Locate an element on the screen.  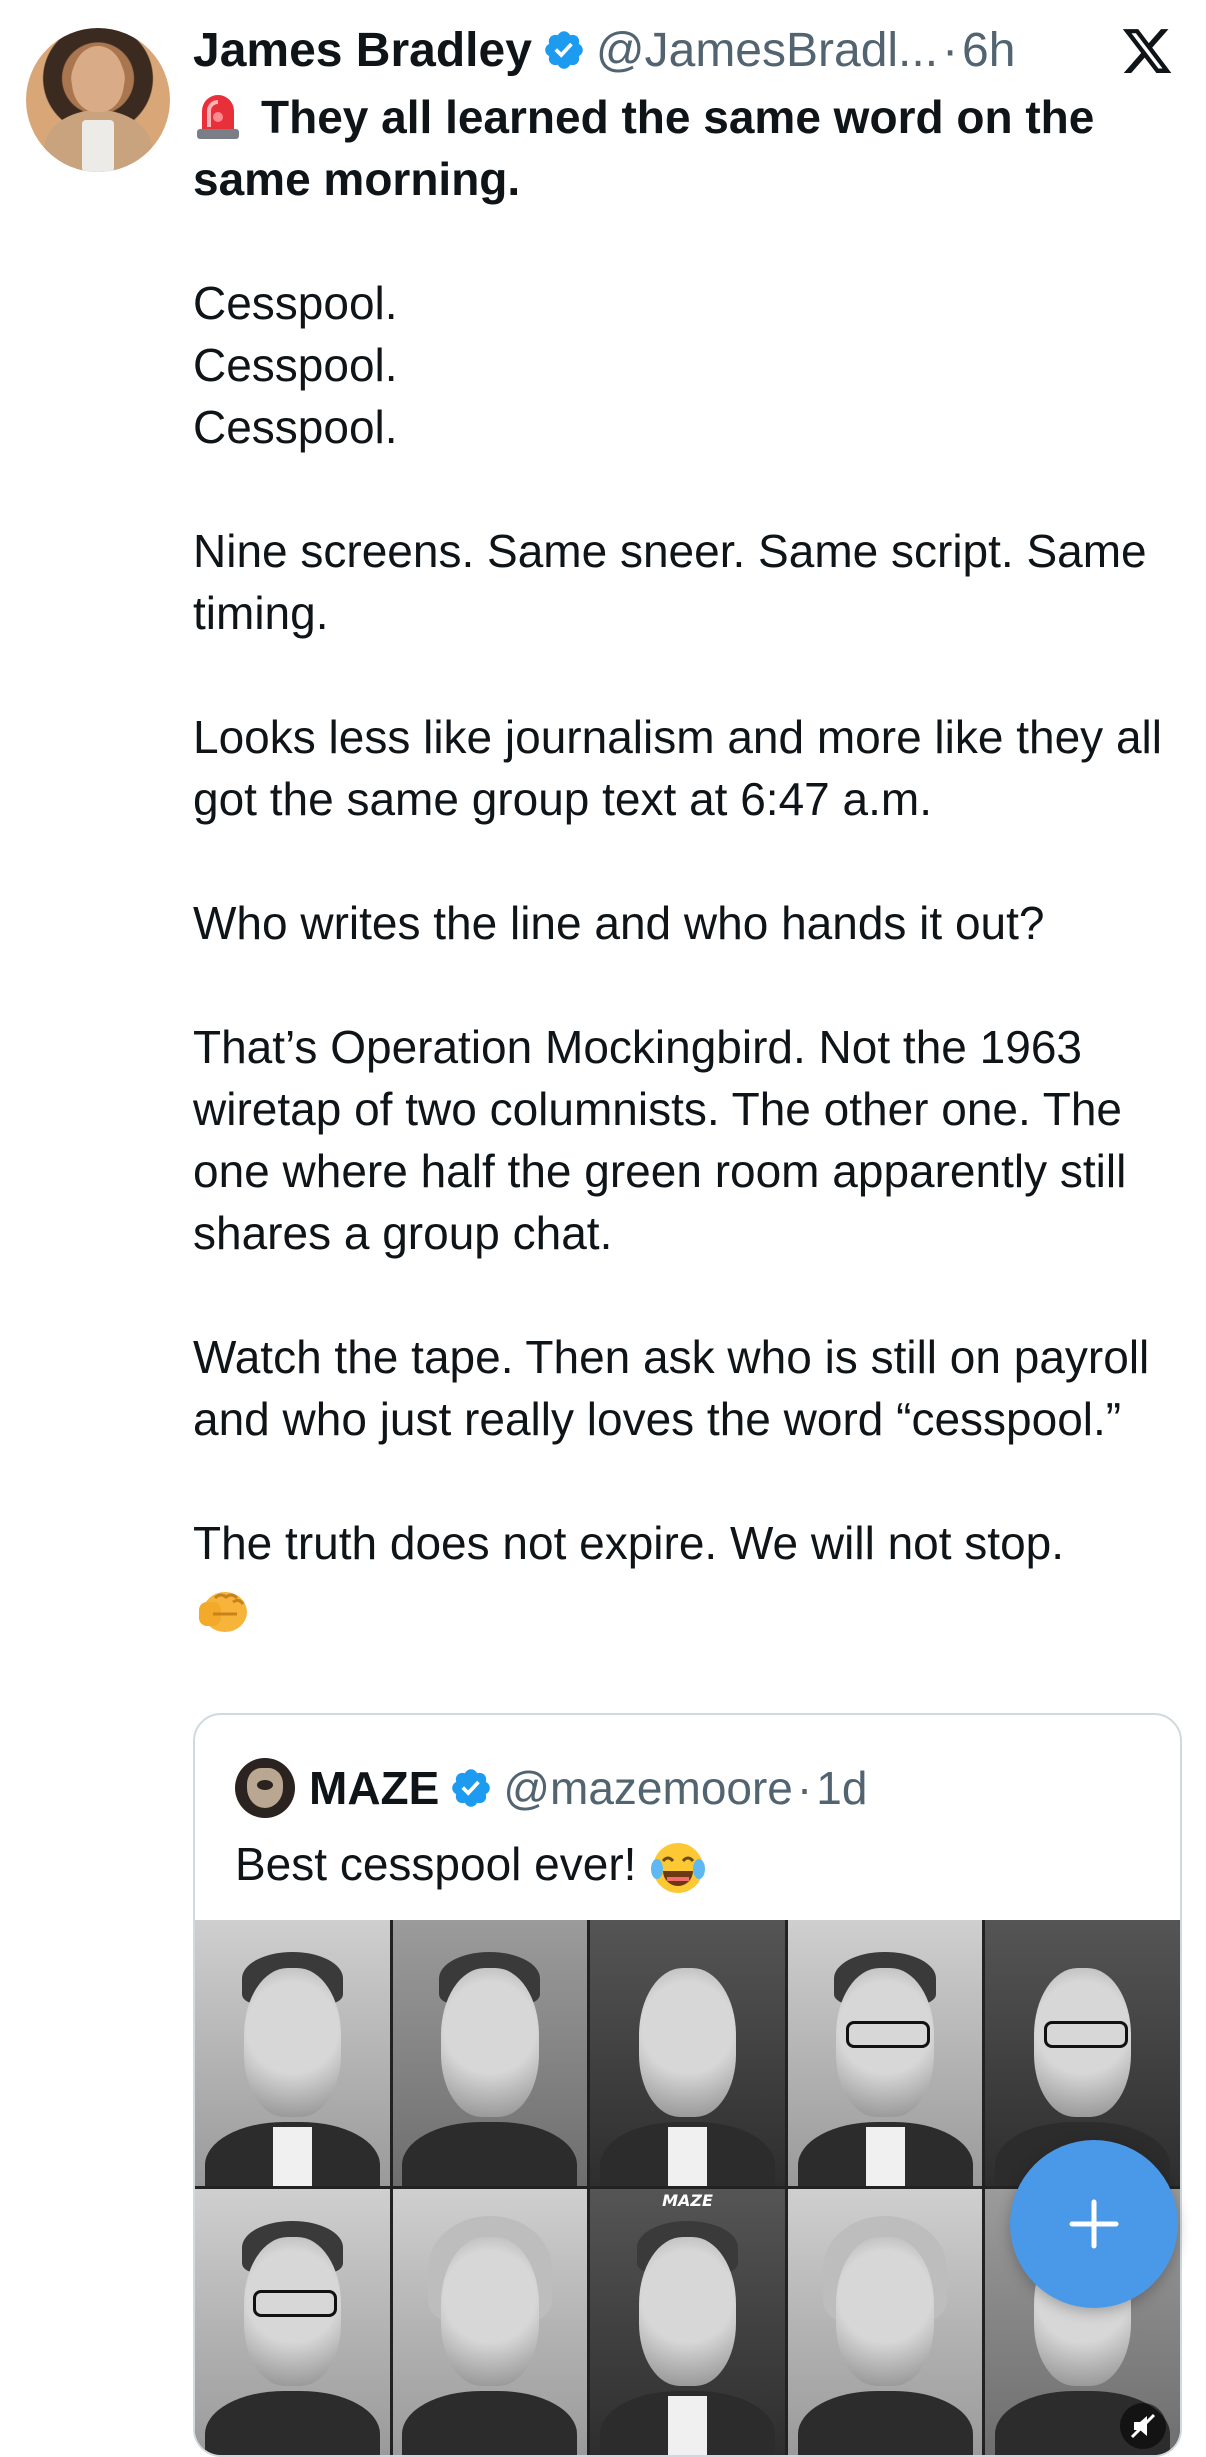
x-logo-icon is located at coordinates (1147, 51).